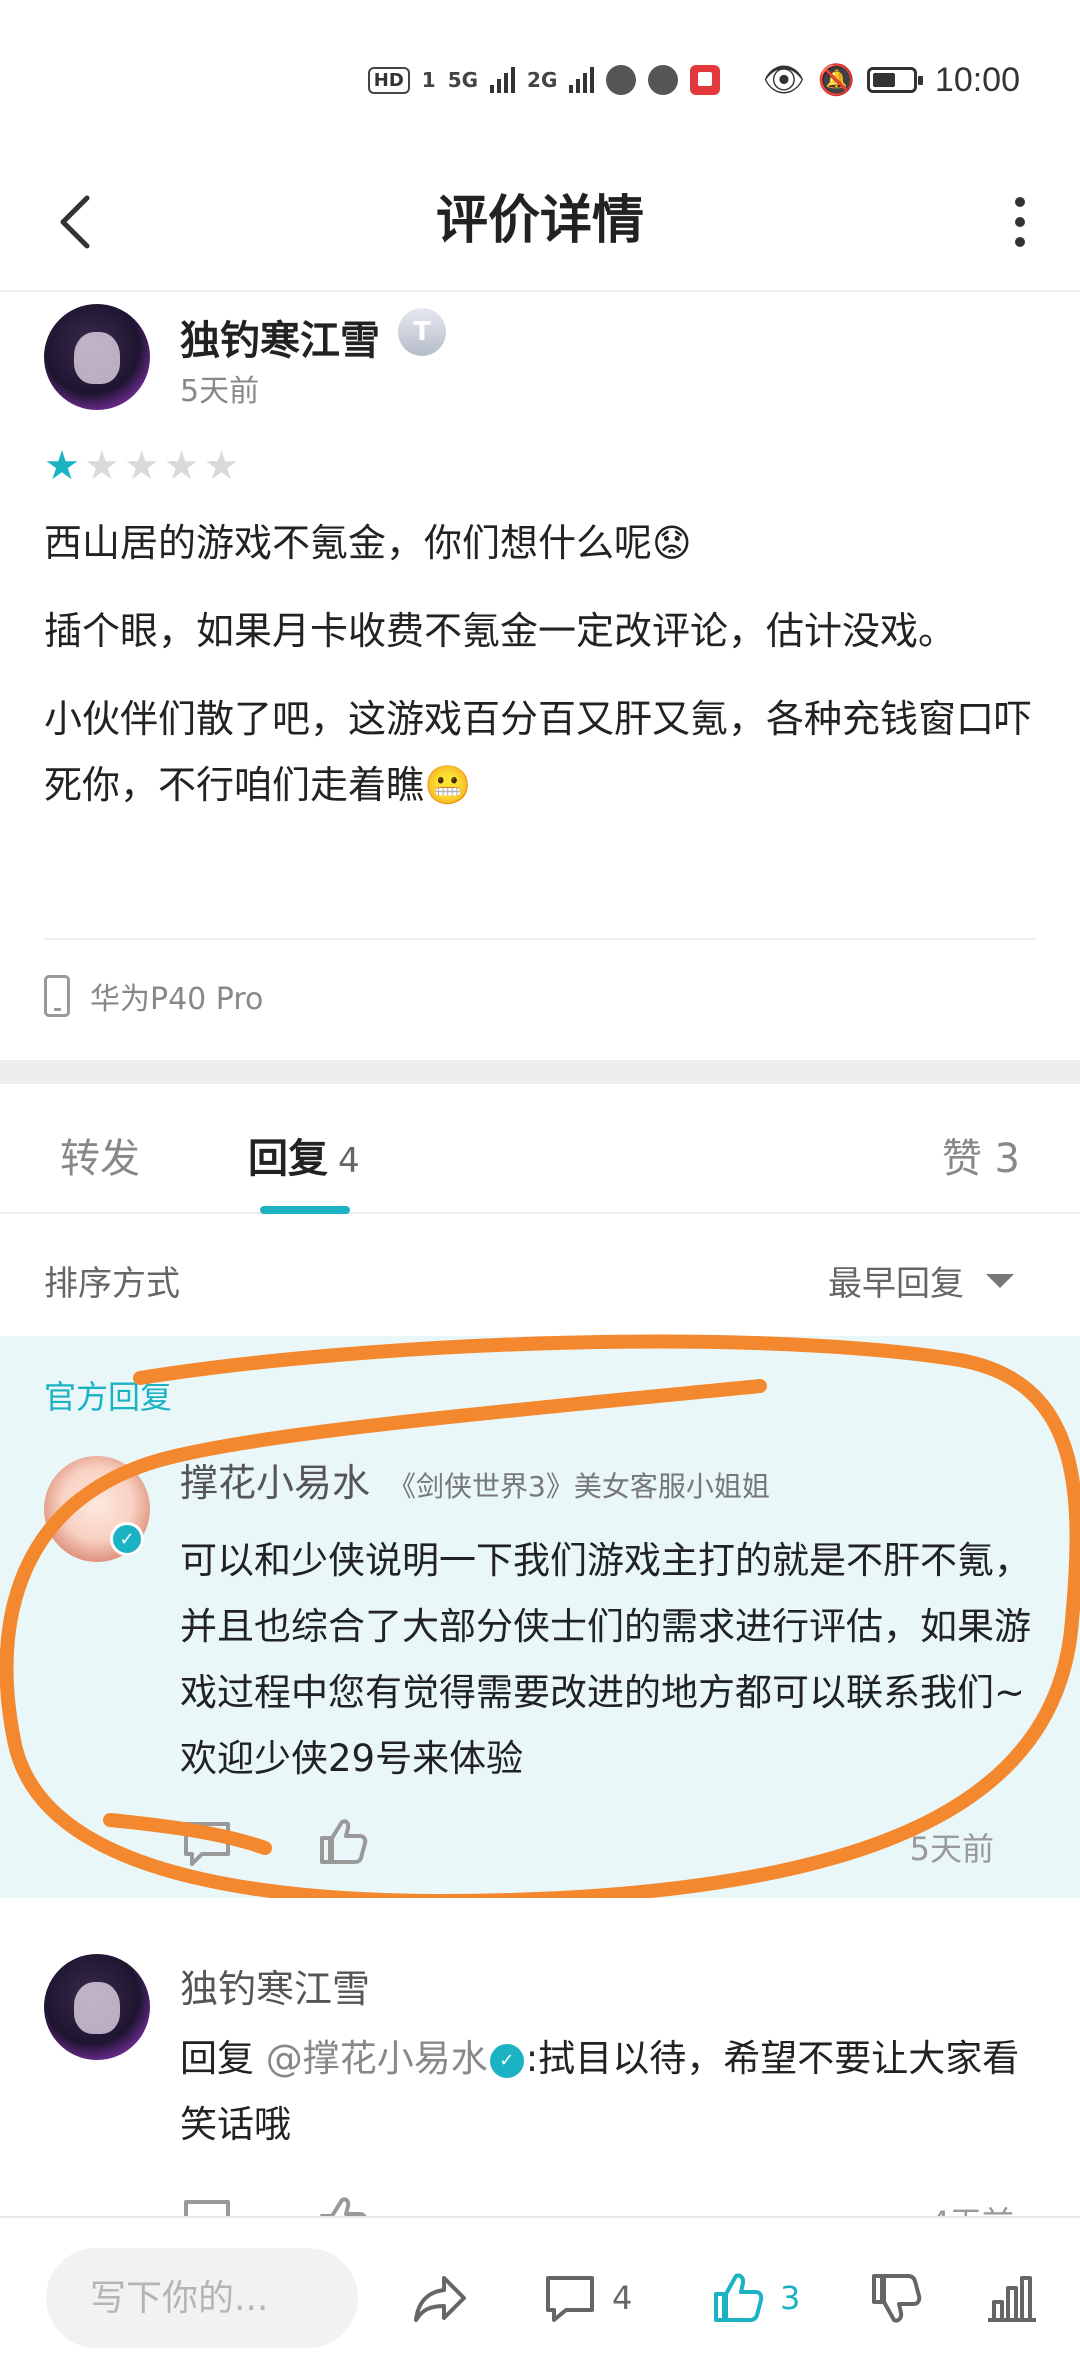 The height and width of the screenshot is (2376, 1080). I want to click on tab-bar: 转发 回复 4 赞 3, so click(540, 1149).